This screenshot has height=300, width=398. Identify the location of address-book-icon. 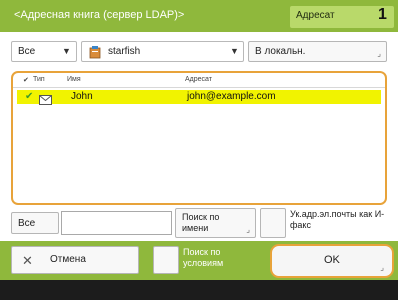
(95, 52).